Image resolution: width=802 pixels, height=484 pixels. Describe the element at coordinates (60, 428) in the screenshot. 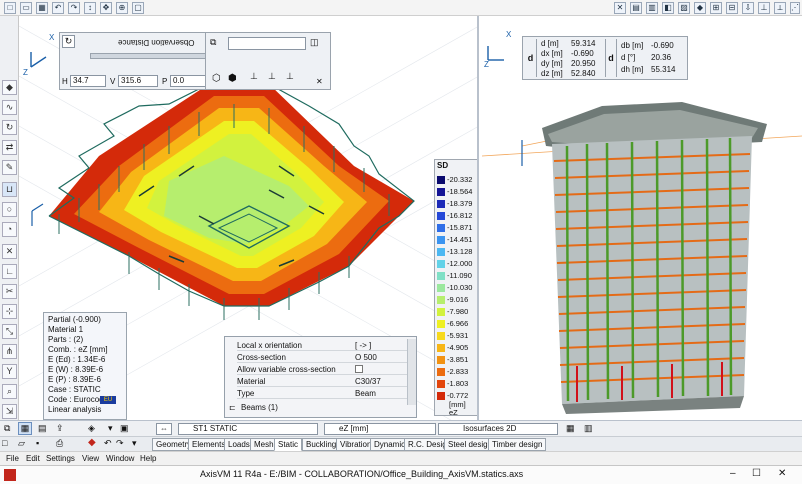

I see `export-icon: ⇪` at that location.